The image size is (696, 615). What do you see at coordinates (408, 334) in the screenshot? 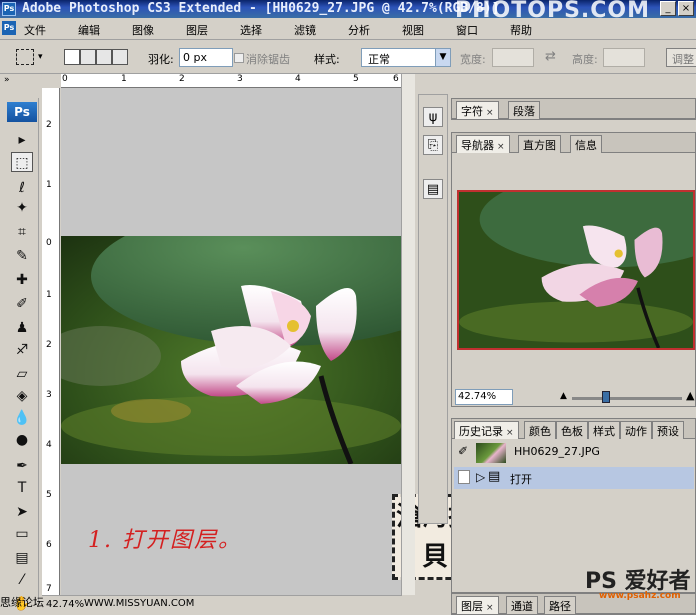
I see `vertical-scrollbar` at bounding box center [408, 334].